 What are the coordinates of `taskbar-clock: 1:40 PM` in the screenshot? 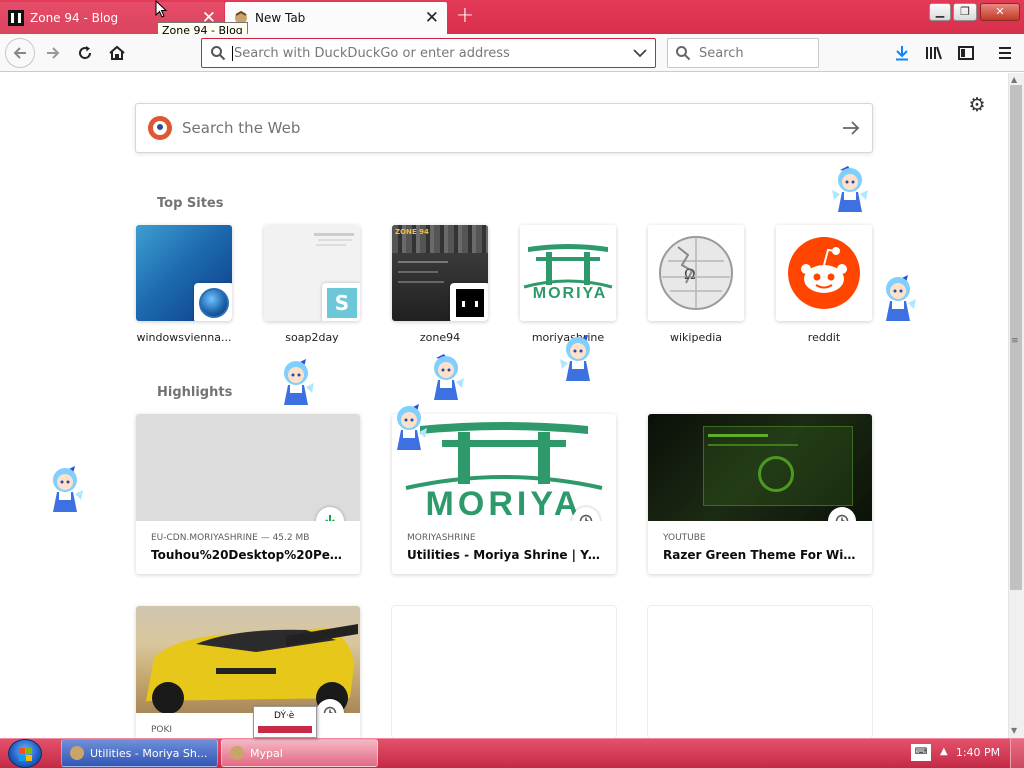 It's located at (978, 752).